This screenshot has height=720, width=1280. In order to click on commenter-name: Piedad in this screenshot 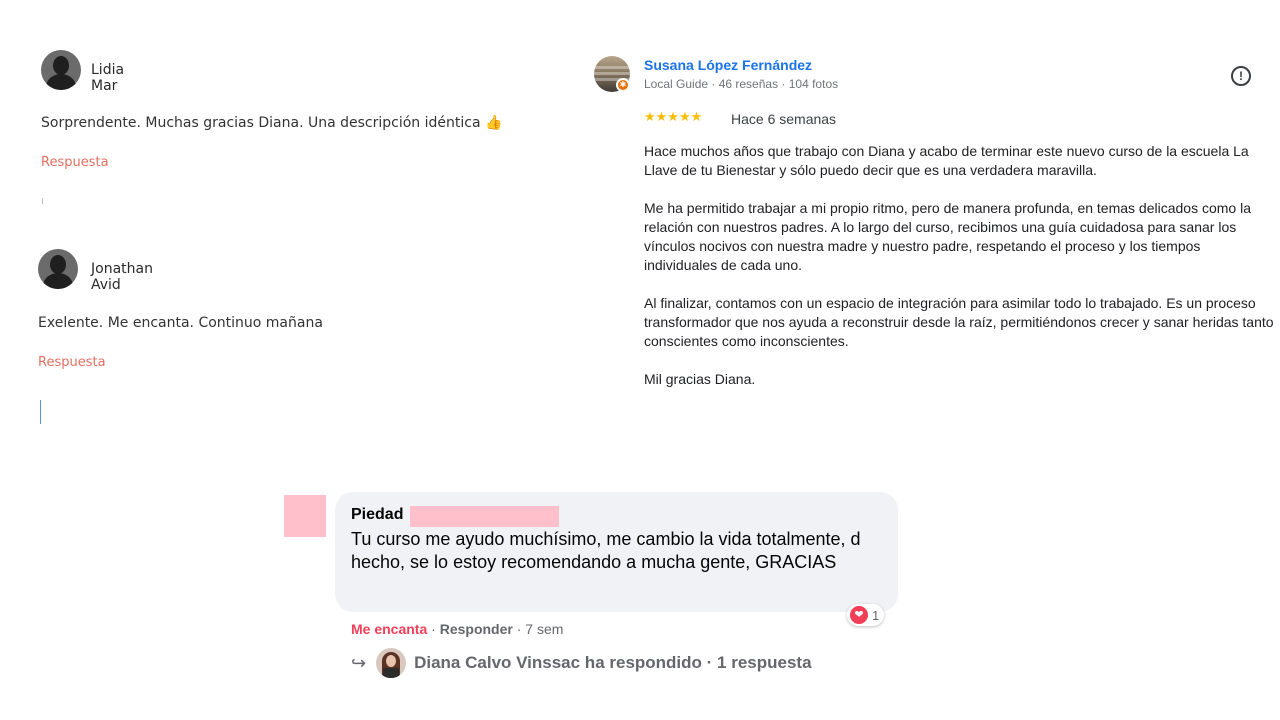, I will do `click(377, 515)`.